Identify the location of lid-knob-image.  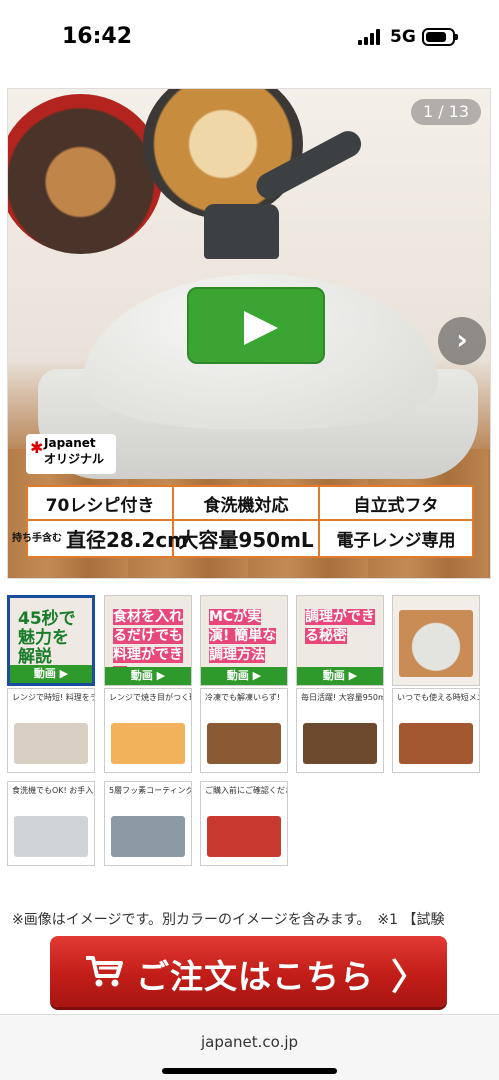
(241, 231).